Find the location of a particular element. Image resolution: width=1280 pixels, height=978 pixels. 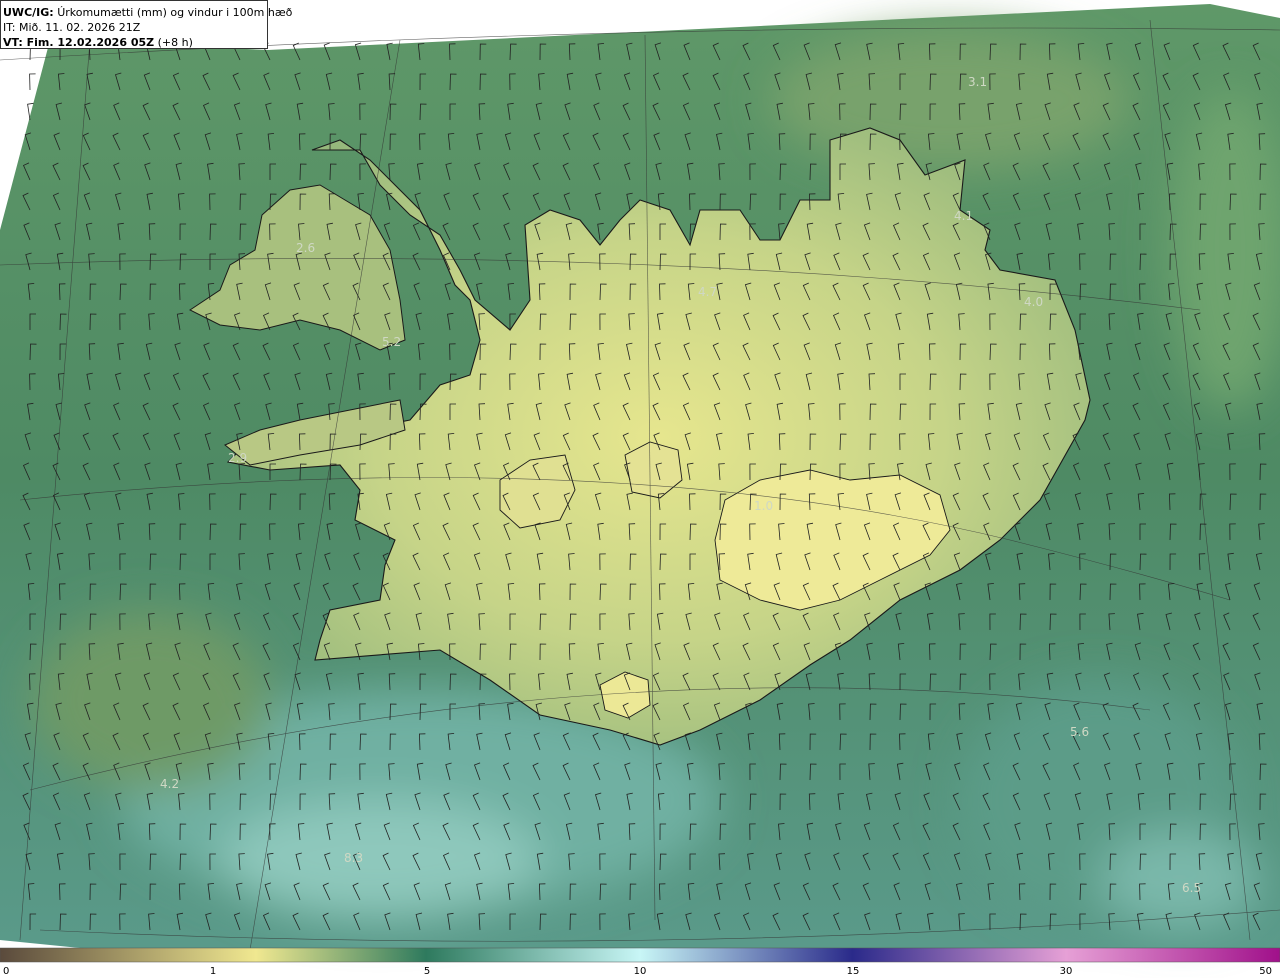

wind-barb is located at coordinates (32, 82).